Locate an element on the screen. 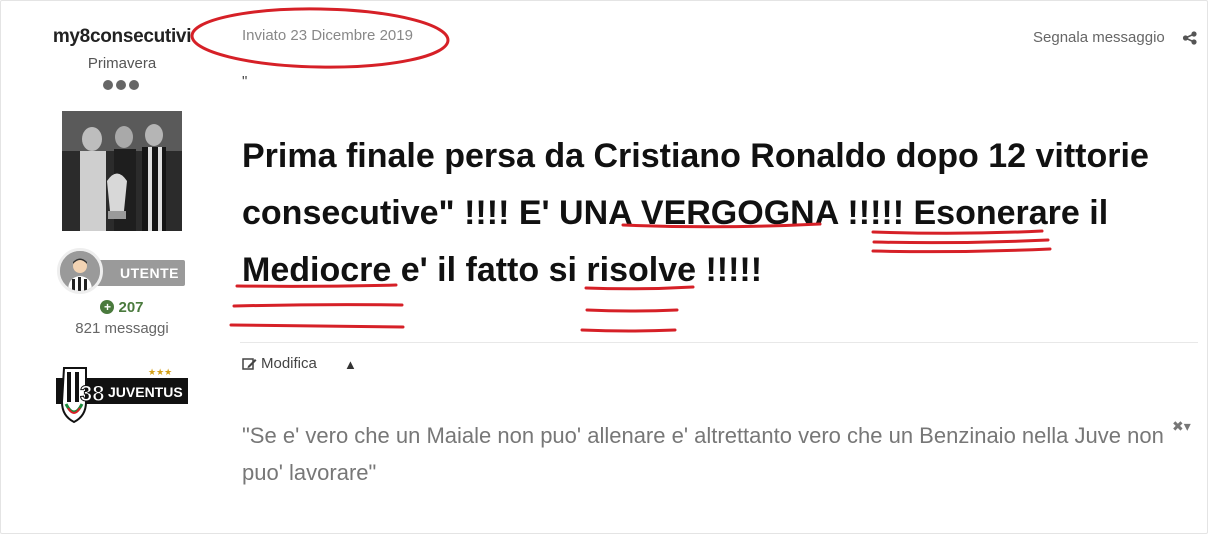 The height and width of the screenshot is (534, 1208). member-group-badge: UTENTE is located at coordinates (122, 271).